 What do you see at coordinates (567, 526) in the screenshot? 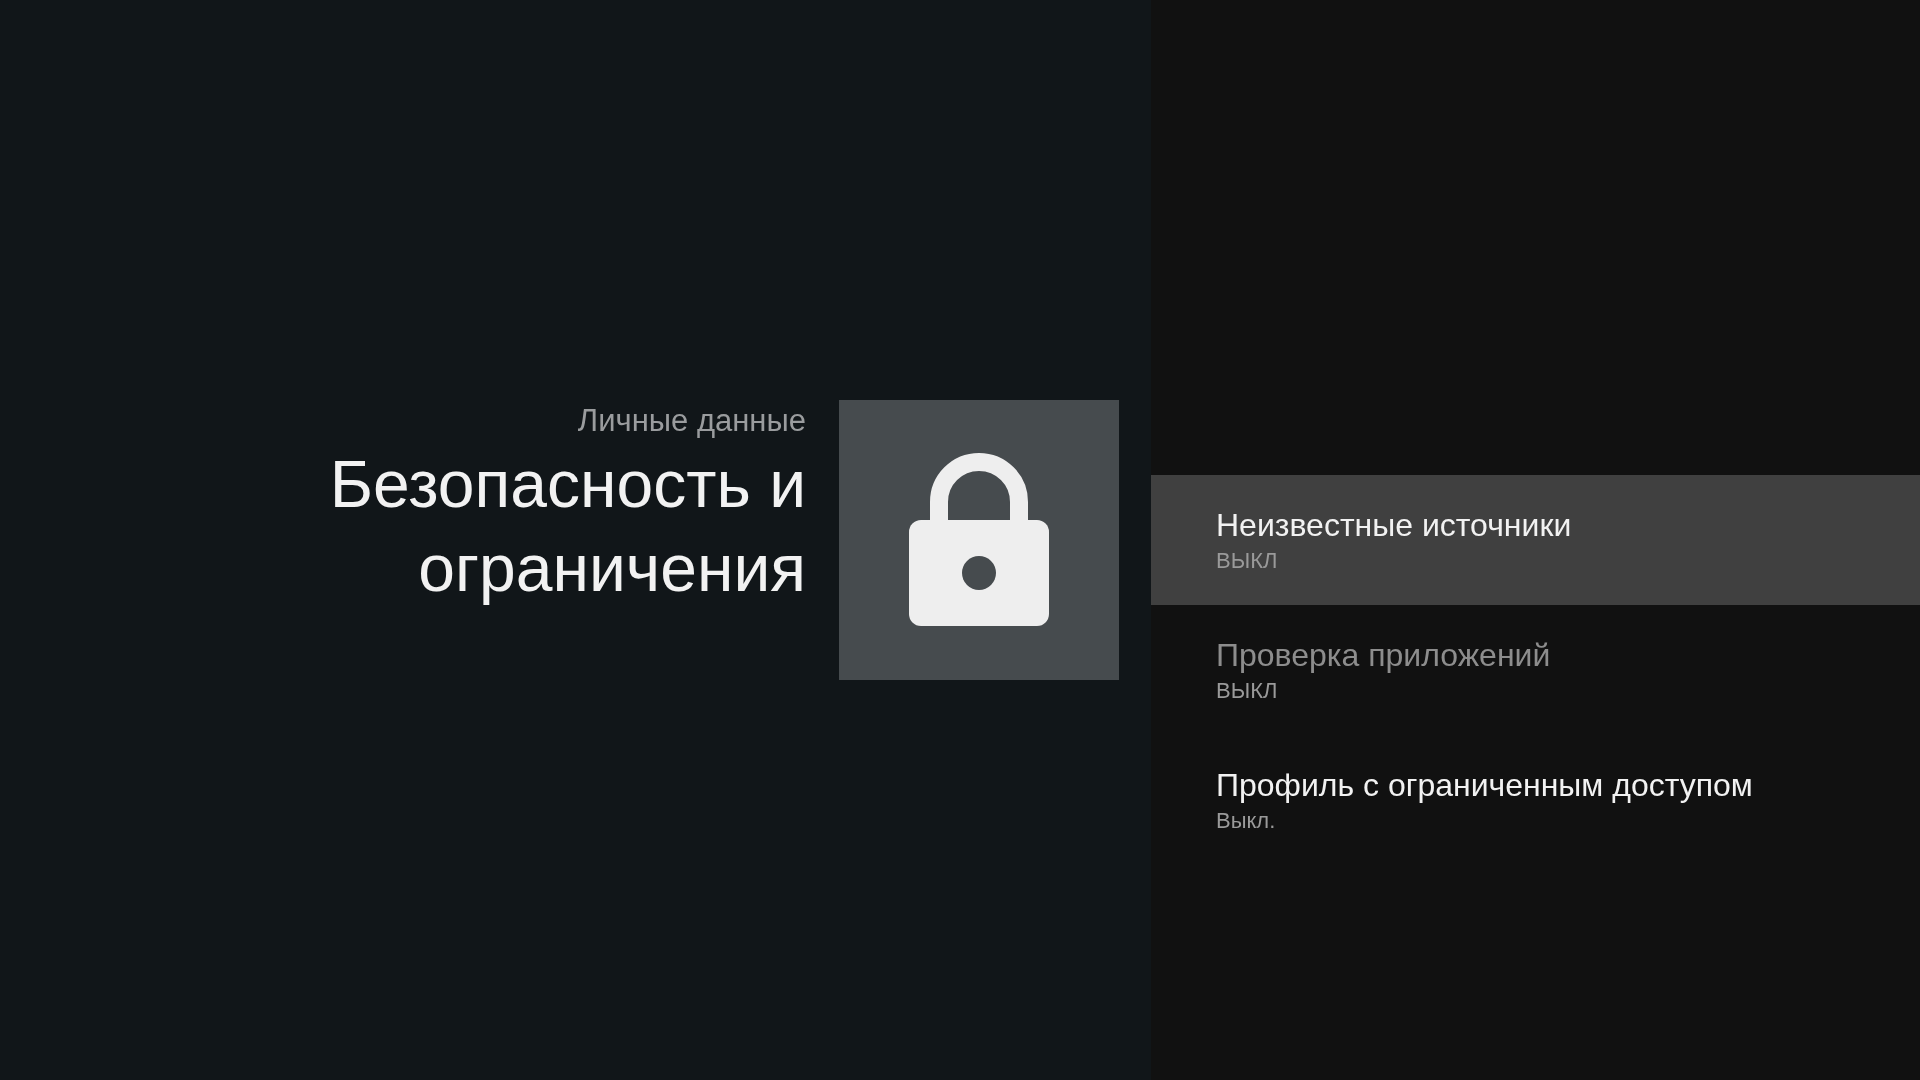
I see `page-title: Безопасность и ограничения` at bounding box center [567, 526].